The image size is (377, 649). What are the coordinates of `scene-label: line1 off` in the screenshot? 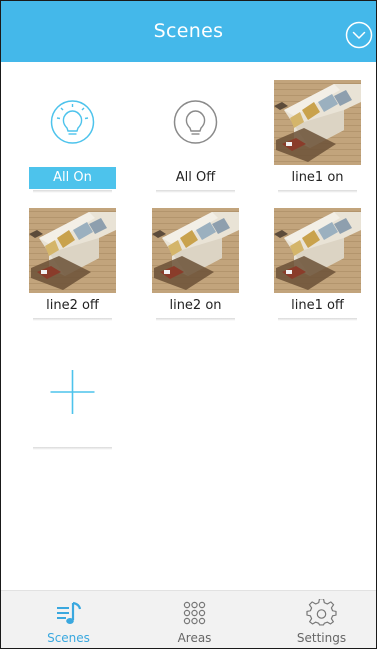 It's located at (317, 305).